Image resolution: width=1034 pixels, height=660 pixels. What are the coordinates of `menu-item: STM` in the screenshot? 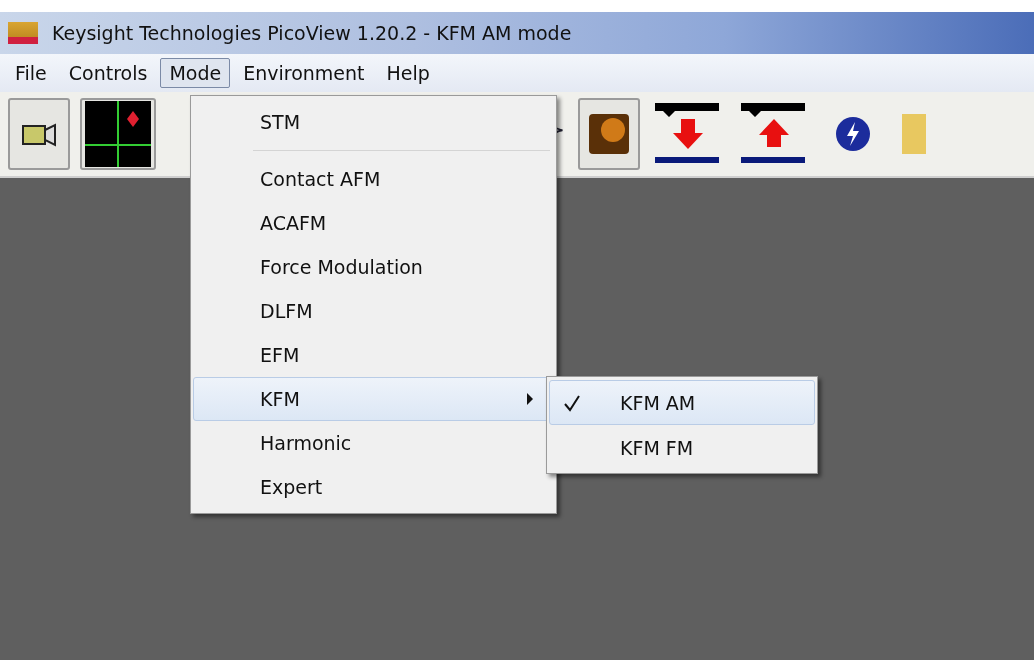 It's located at (373, 122).